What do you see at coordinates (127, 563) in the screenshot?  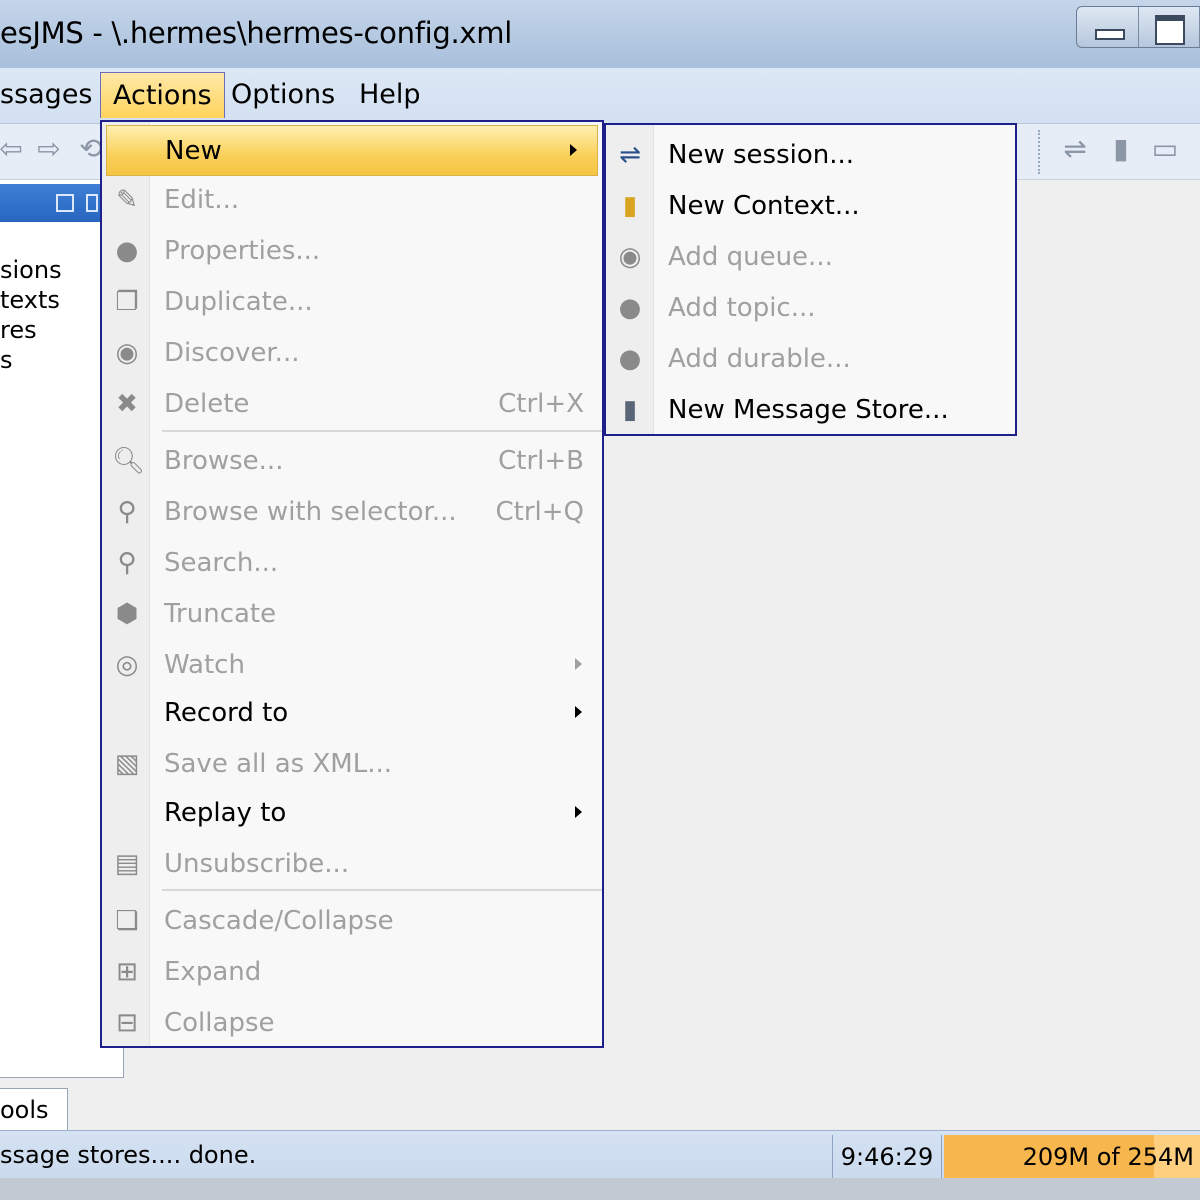 I see `search-icon: ⚲` at bounding box center [127, 563].